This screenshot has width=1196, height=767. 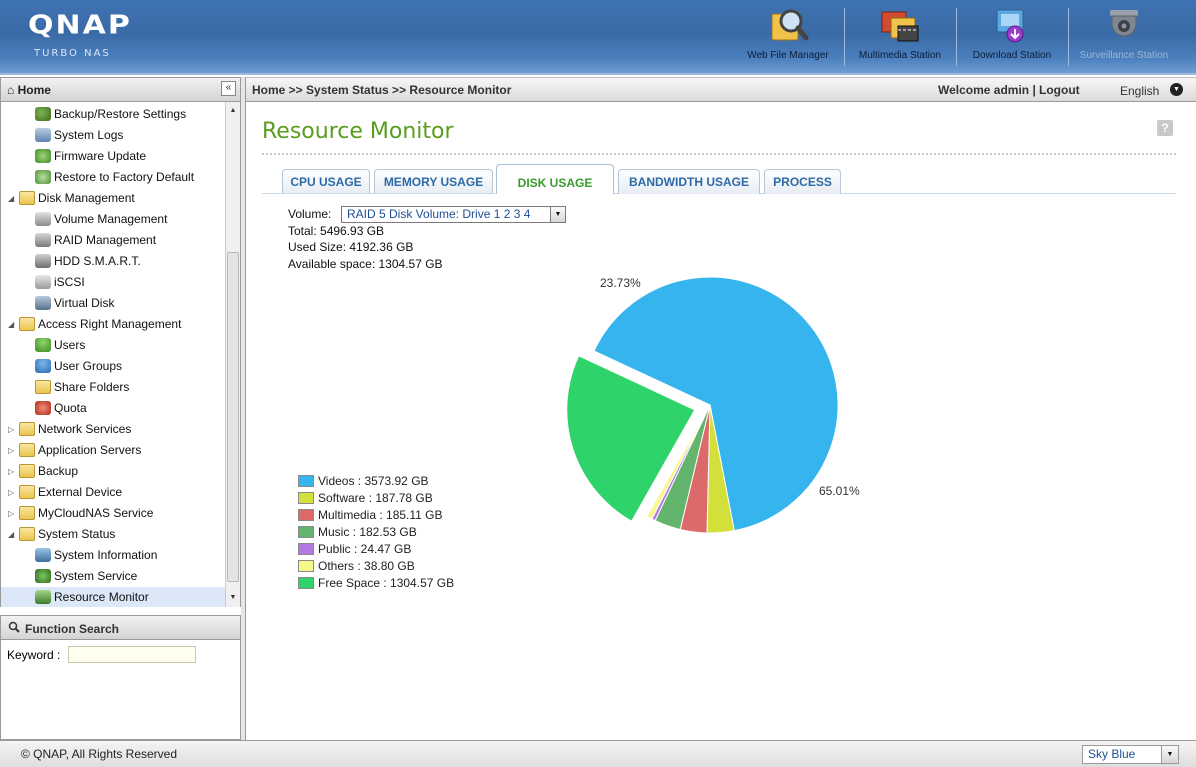 What do you see at coordinates (243, 408) in the screenshot?
I see `panel-divider` at bounding box center [243, 408].